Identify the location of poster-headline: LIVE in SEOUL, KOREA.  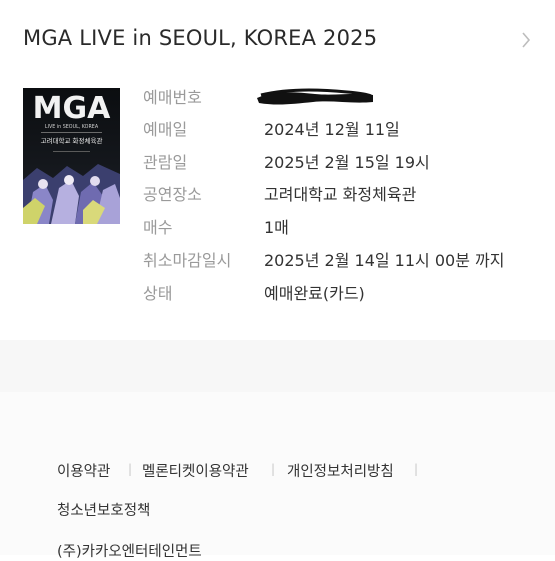
(72, 127).